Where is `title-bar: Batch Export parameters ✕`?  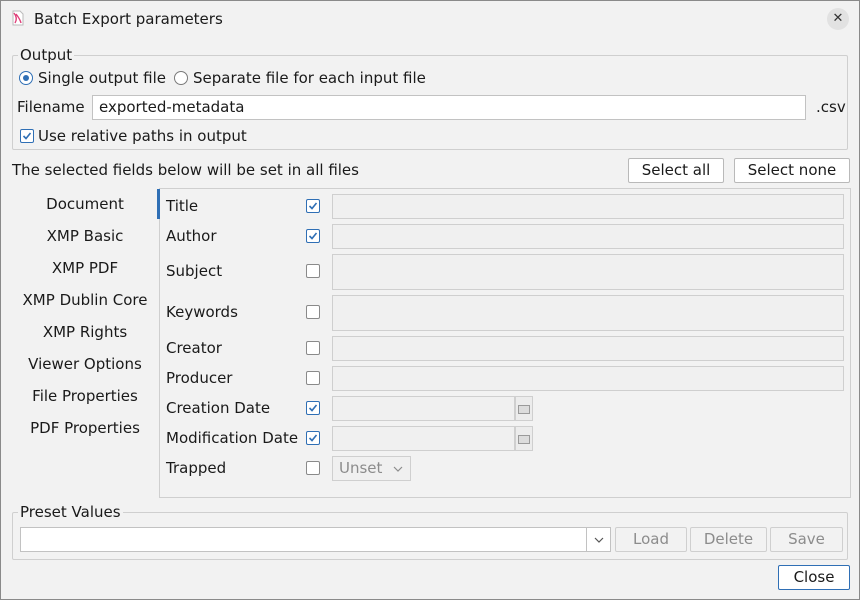
title-bar: Batch Export parameters ✕ is located at coordinates (430, 19).